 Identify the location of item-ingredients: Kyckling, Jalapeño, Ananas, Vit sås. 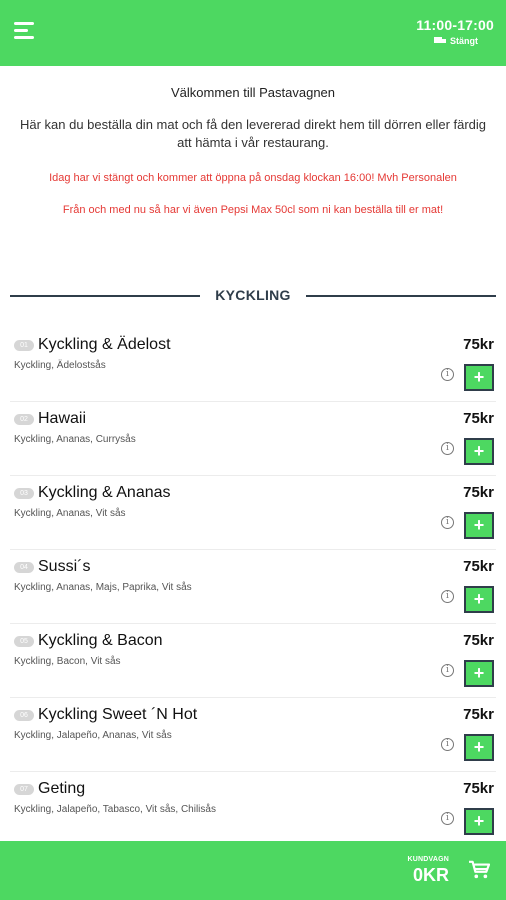
(93, 735).